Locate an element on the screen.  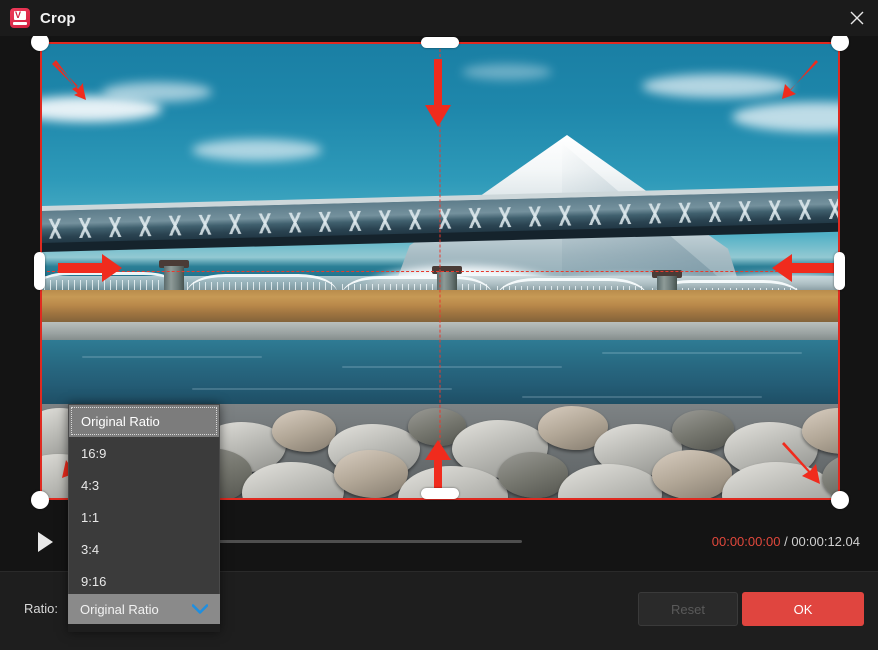
play-icon is located at coordinates (45, 542).